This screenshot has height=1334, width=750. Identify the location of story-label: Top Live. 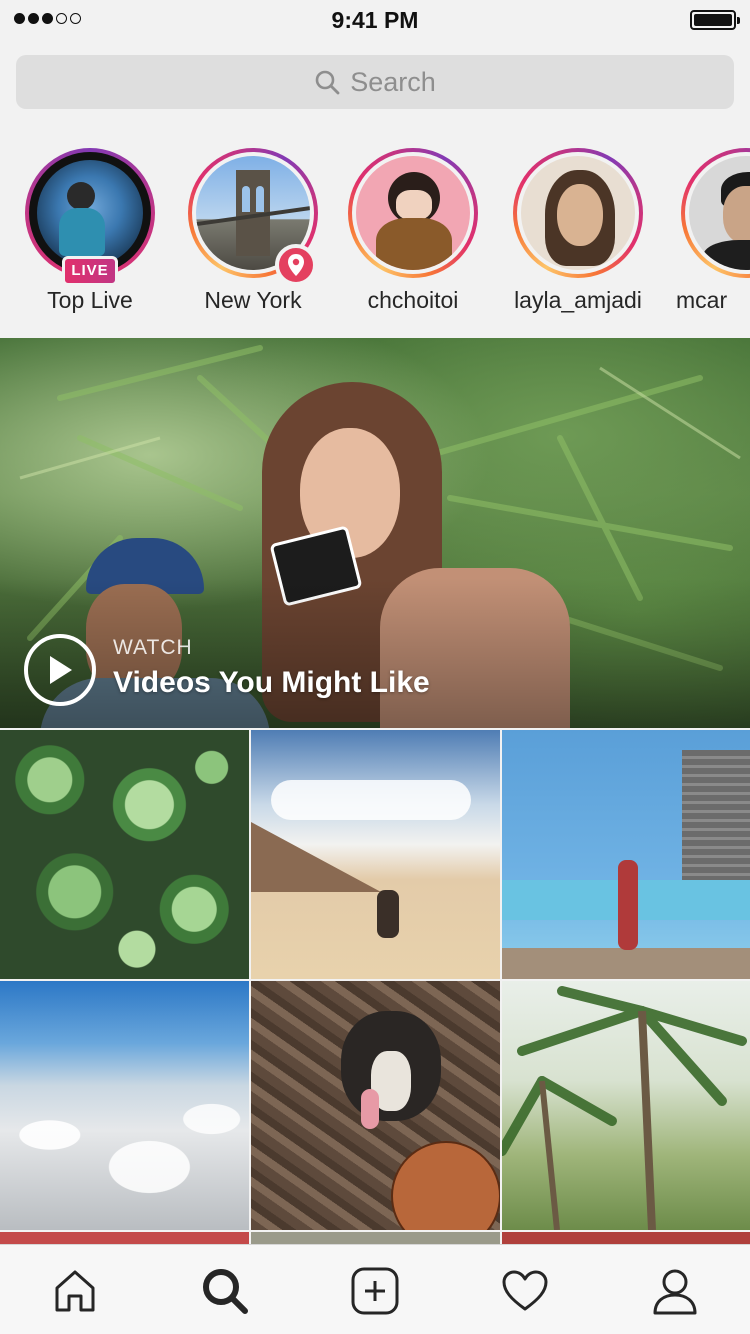
(90, 300).